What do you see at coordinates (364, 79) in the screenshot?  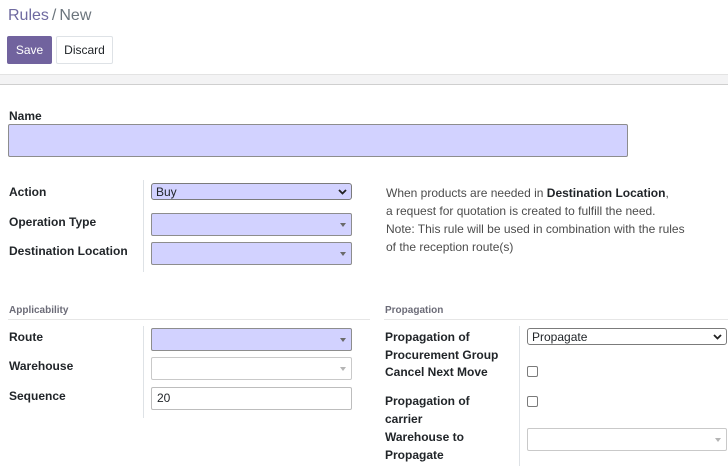 I see `sheet-top-band` at bounding box center [364, 79].